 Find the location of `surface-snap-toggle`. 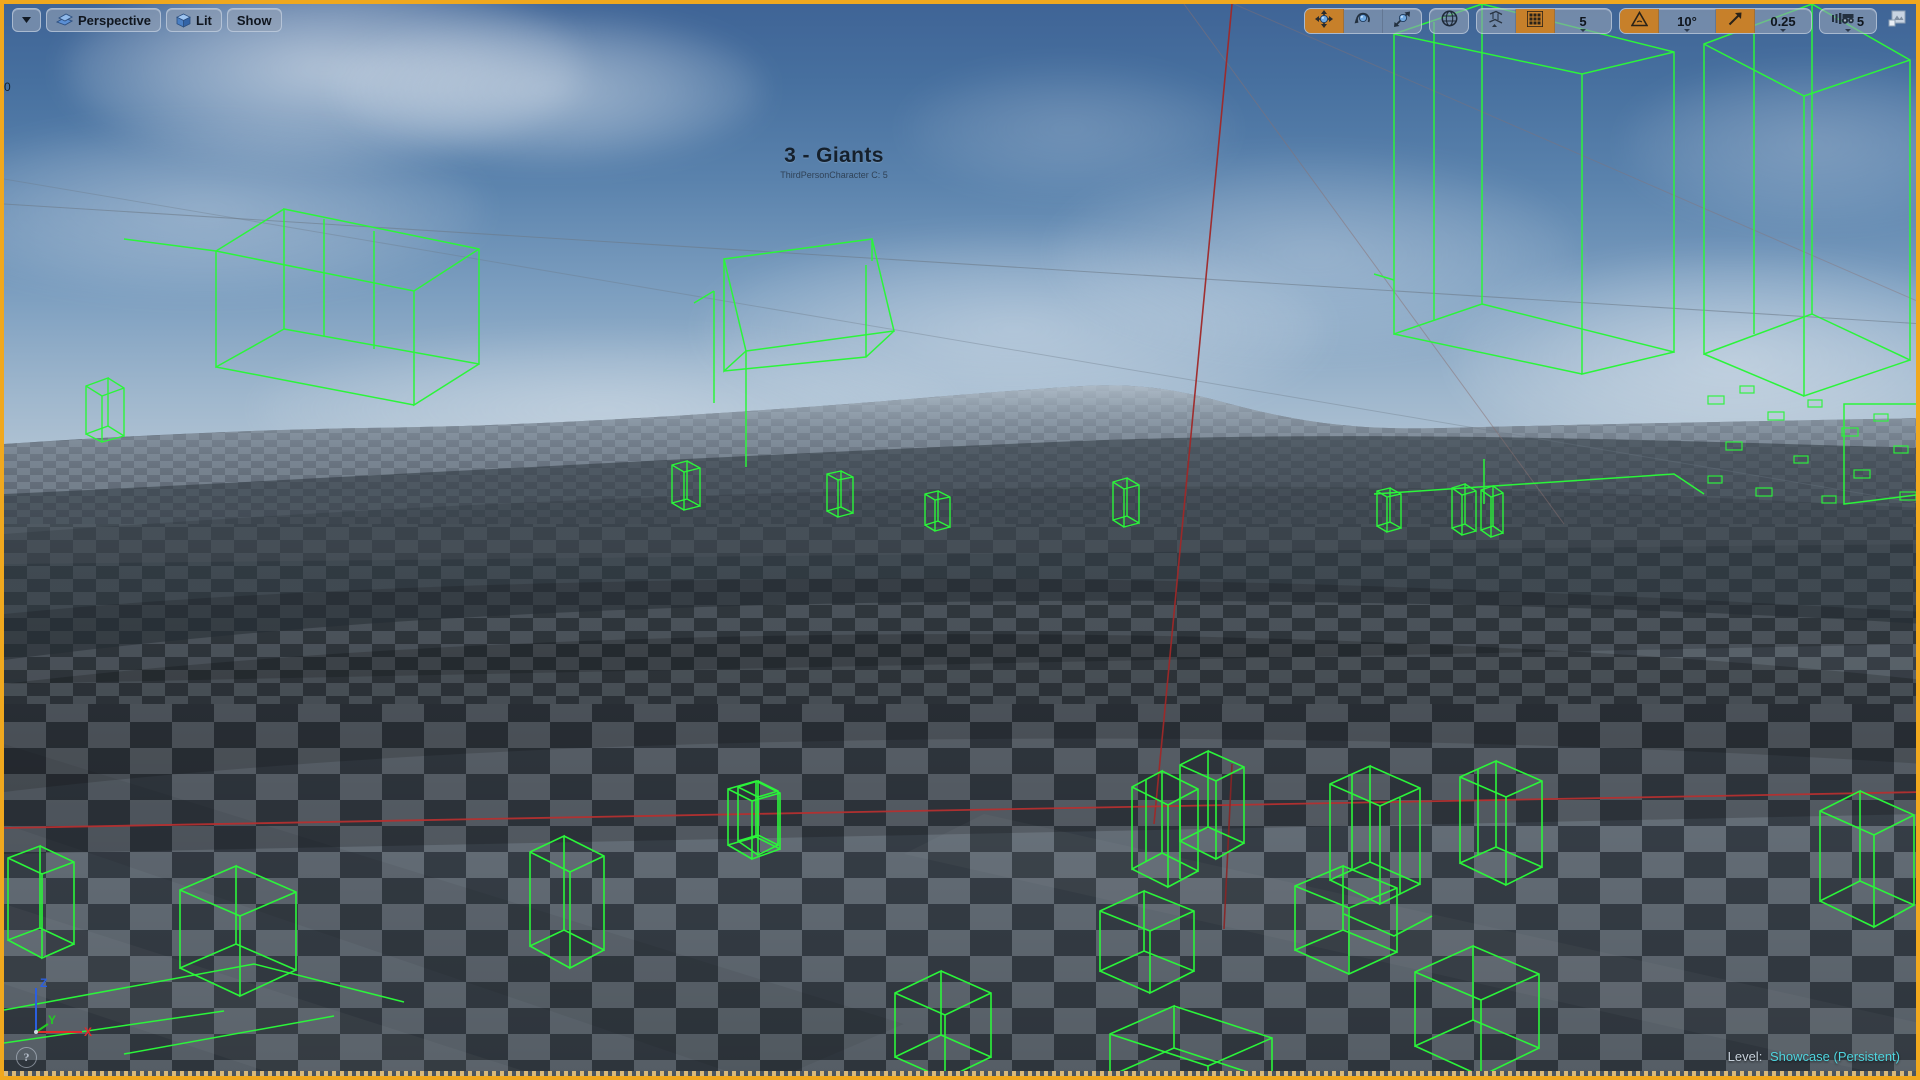

surface-snap-toggle is located at coordinates (1496, 21).